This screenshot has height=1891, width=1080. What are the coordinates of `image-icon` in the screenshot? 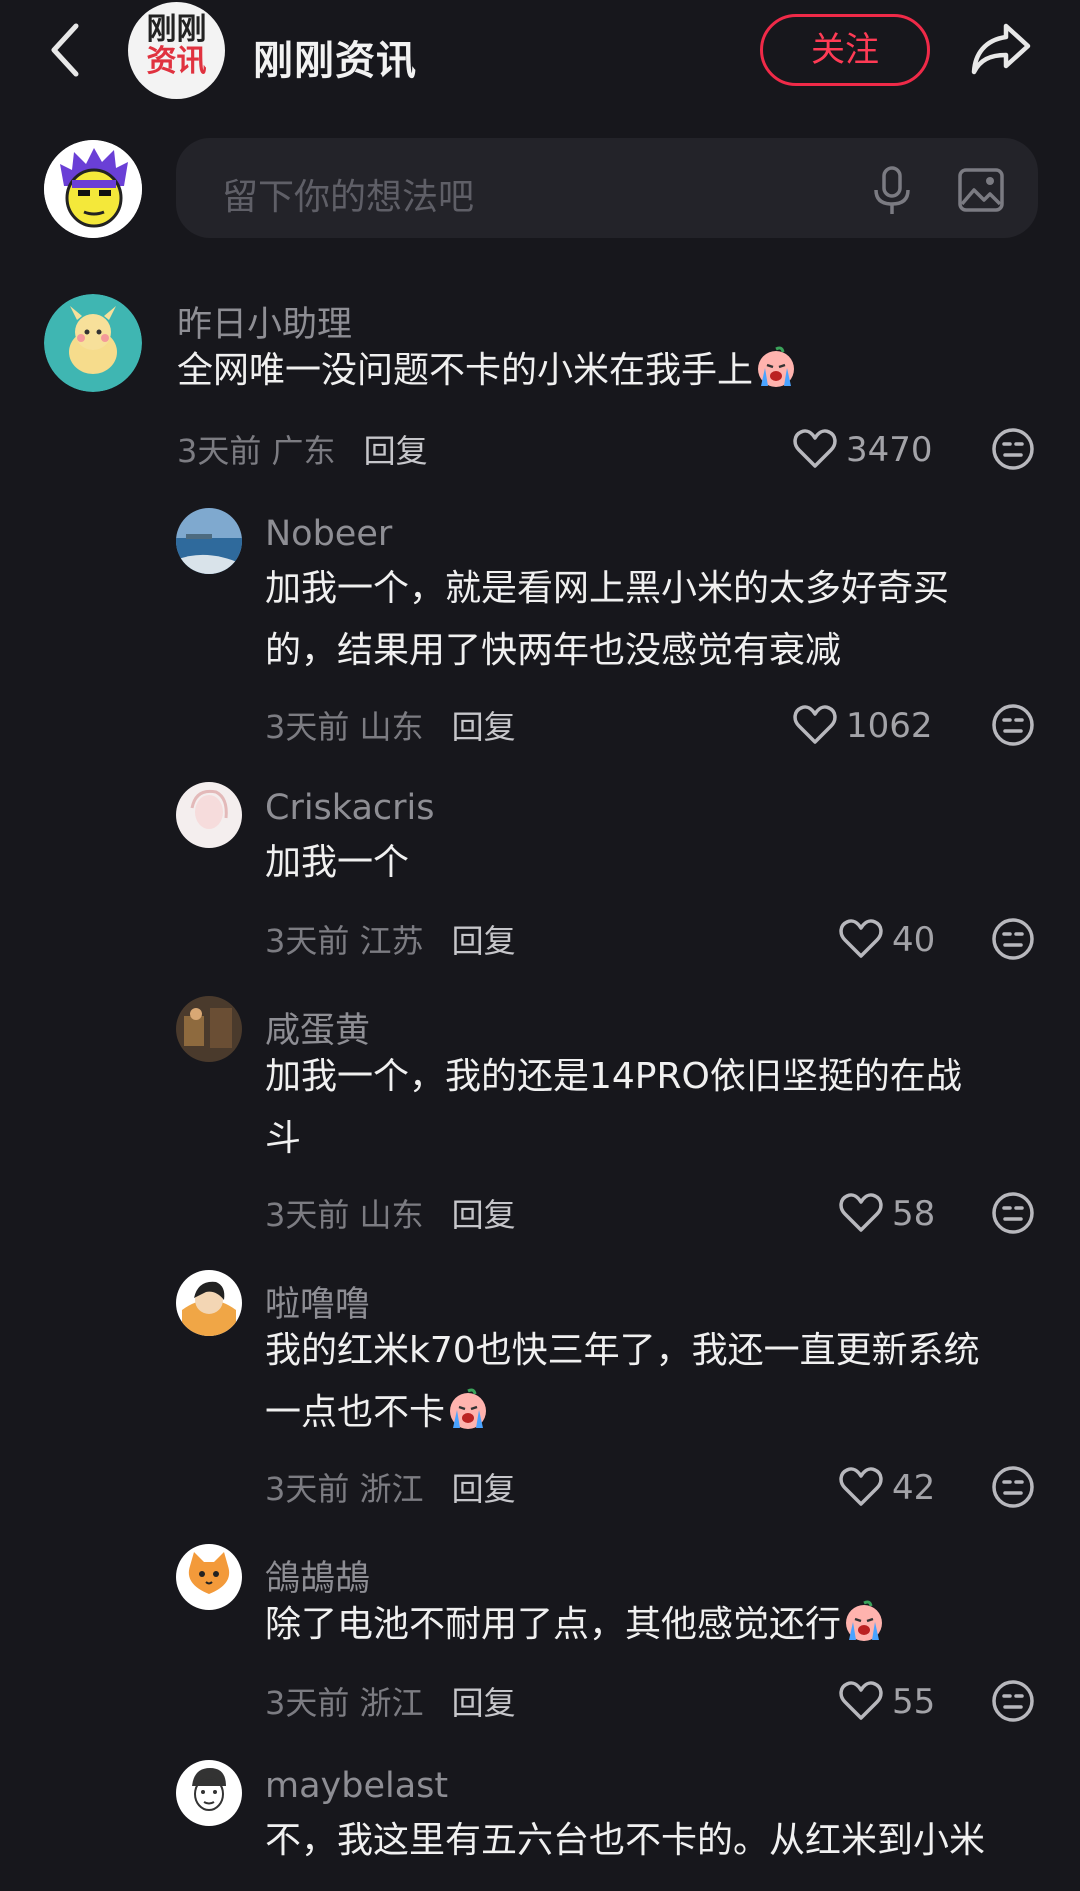 It's located at (981, 190).